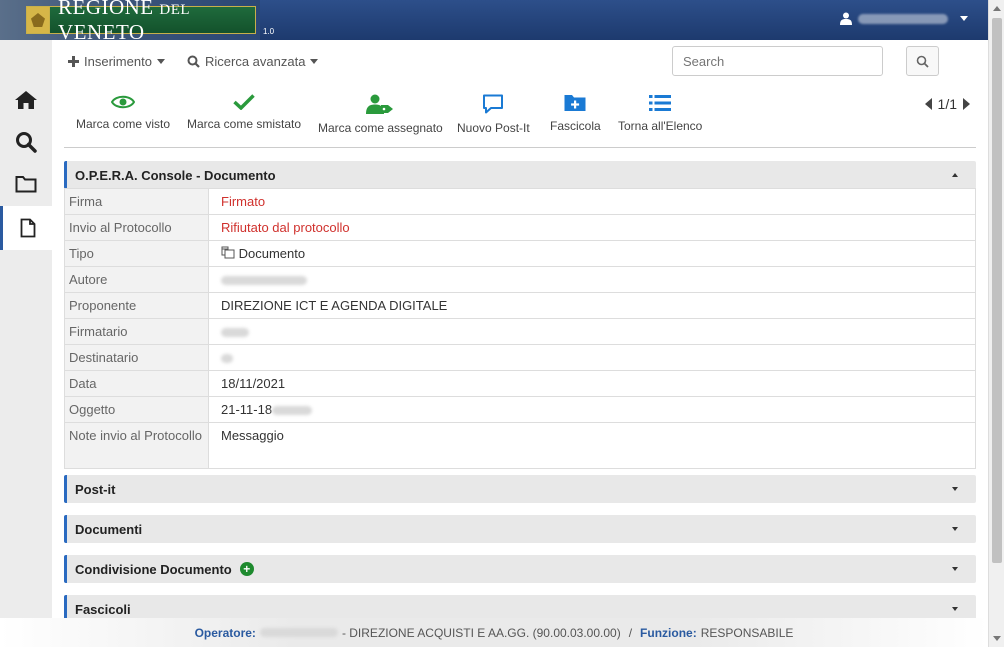 The height and width of the screenshot is (647, 1004). Describe the element at coordinates (136, 445) in the screenshot. I see `field-label: Note invio al Protocollo` at that location.